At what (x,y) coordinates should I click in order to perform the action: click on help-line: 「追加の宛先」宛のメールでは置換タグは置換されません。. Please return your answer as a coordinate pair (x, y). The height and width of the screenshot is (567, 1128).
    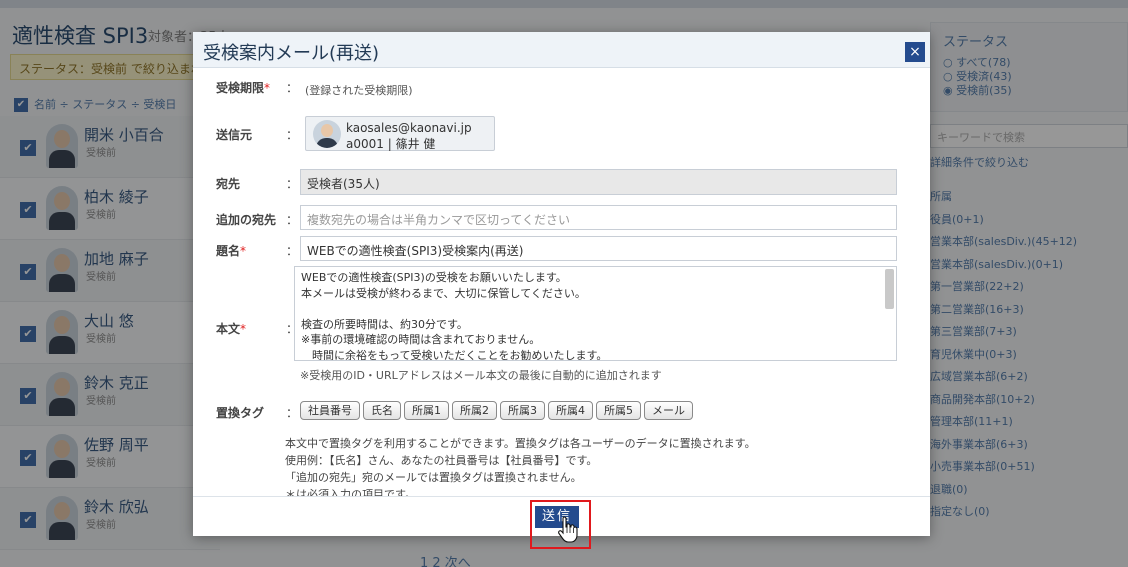
    Looking at the image, I should click on (433, 477).